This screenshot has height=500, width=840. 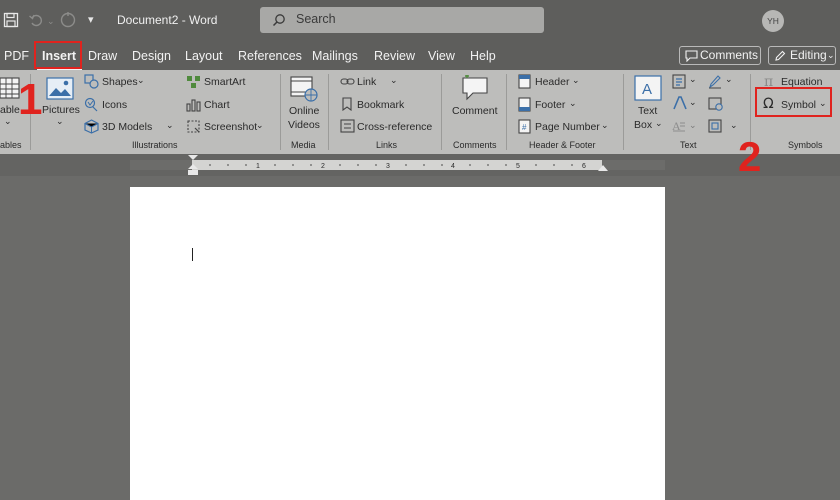 I want to click on avatar: YH, so click(x=773, y=21).